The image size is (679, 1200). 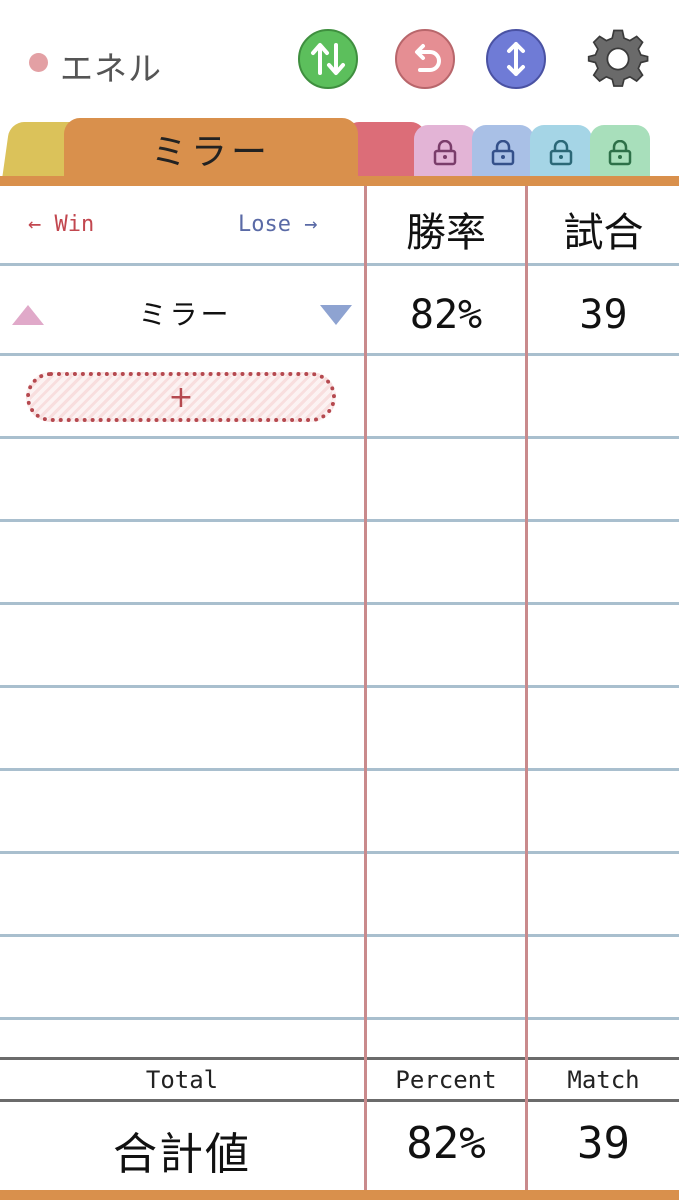 I want to click on tab-locked-pink, so click(x=445, y=152).